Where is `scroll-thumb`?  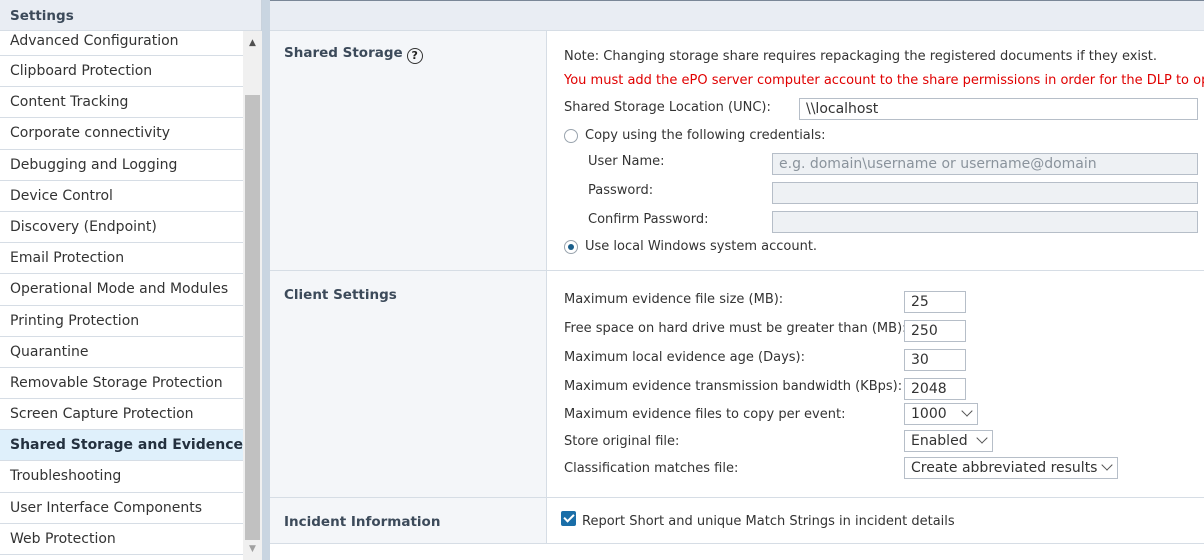 scroll-thumb is located at coordinates (252, 317).